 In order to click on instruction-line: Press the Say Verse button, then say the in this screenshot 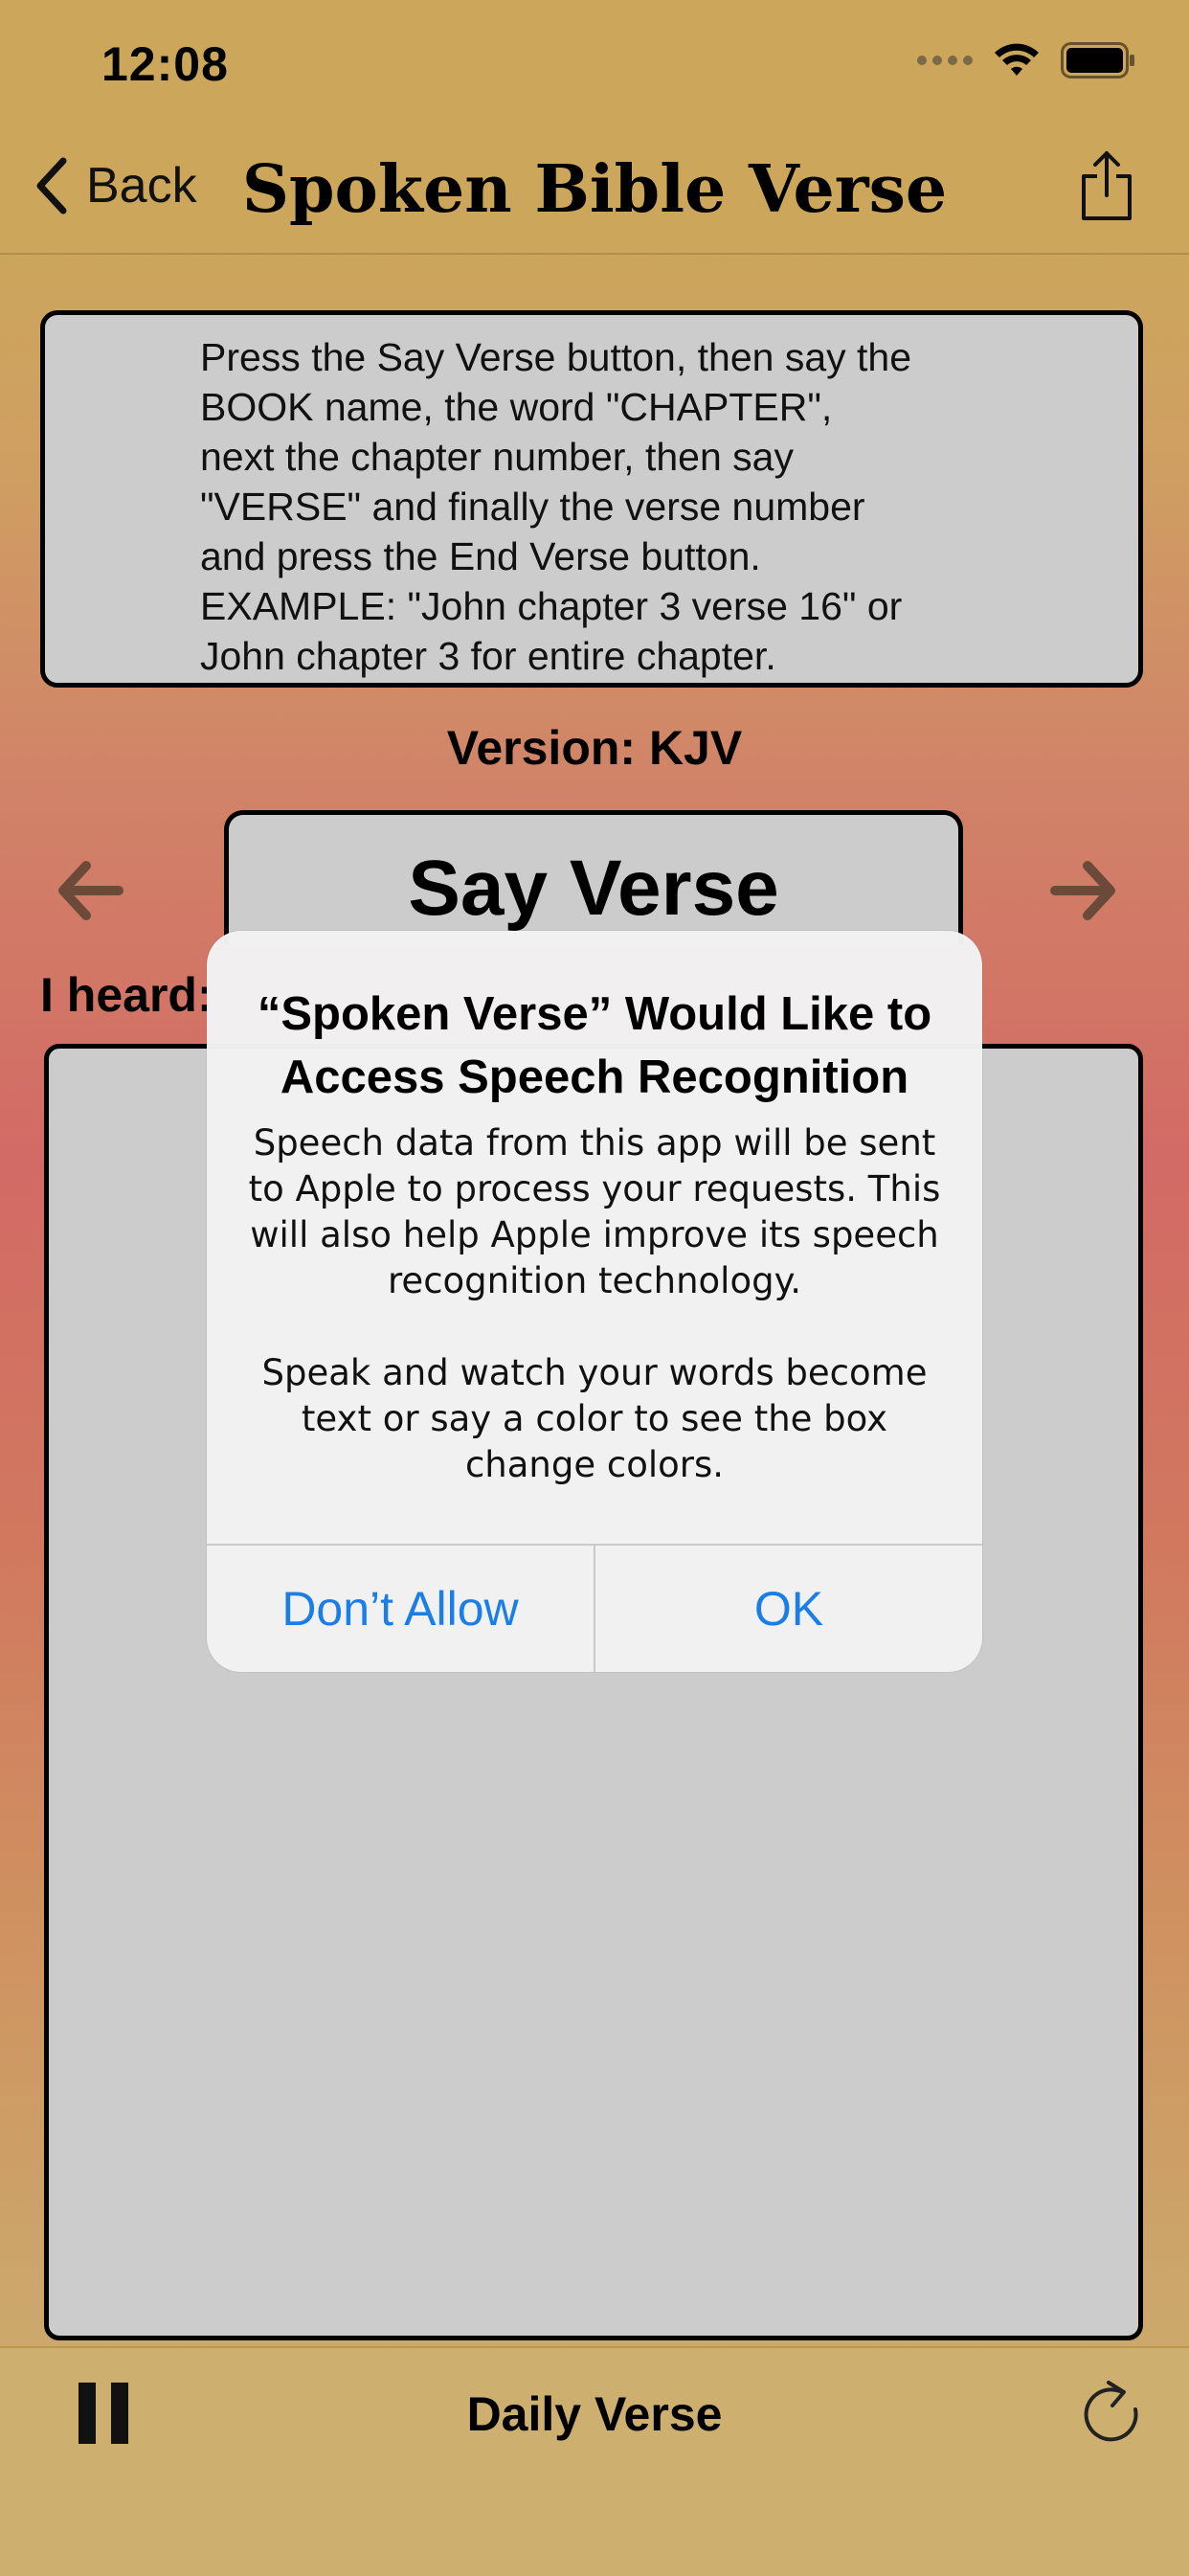, I will do `click(556, 357)`.